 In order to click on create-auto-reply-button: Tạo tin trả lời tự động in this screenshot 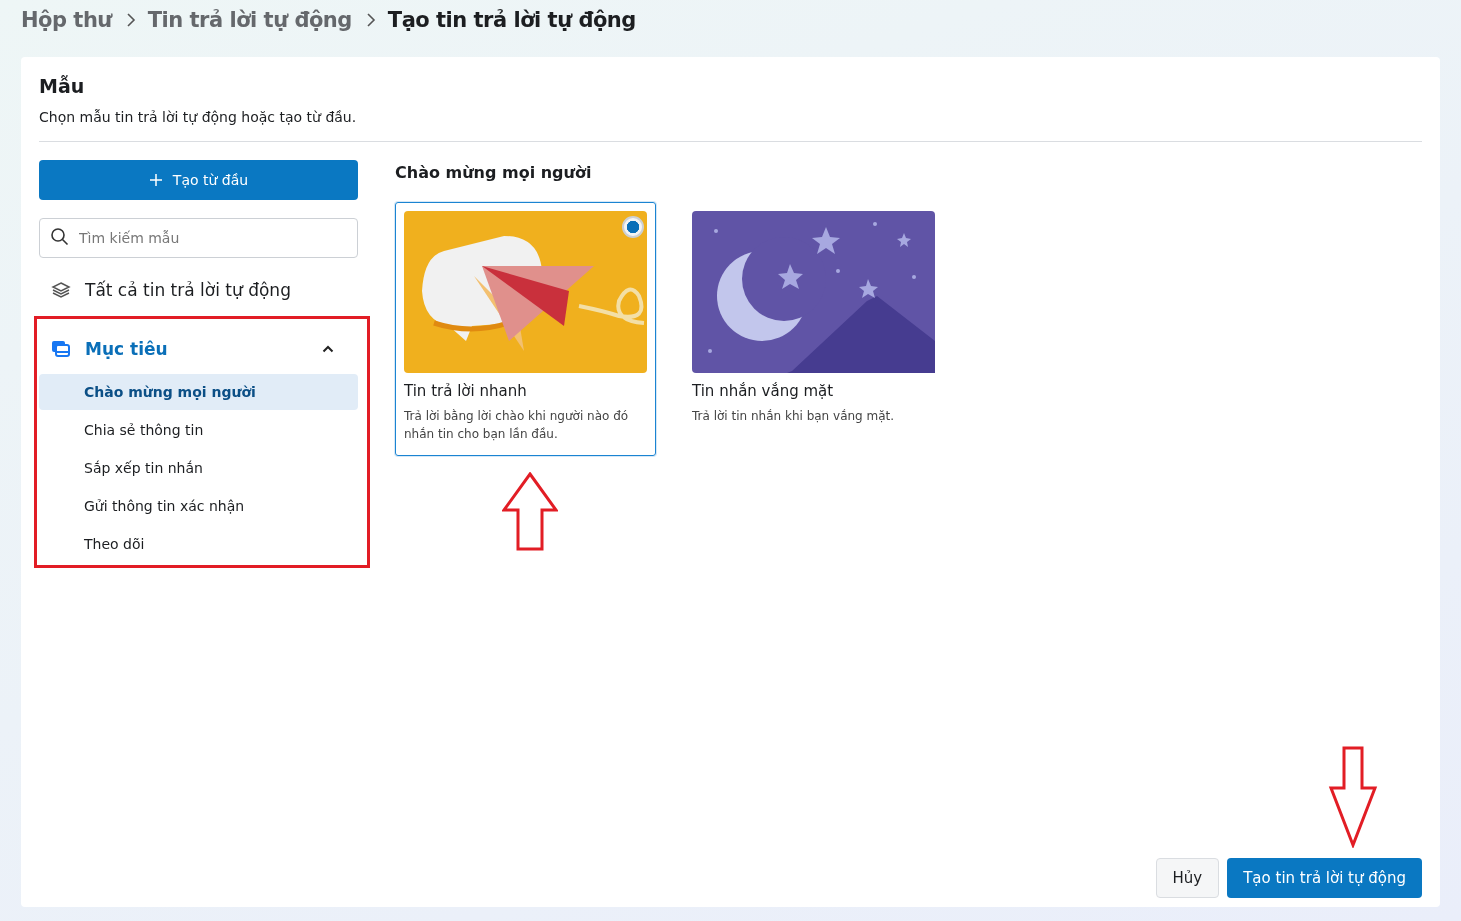, I will do `click(1324, 878)`.